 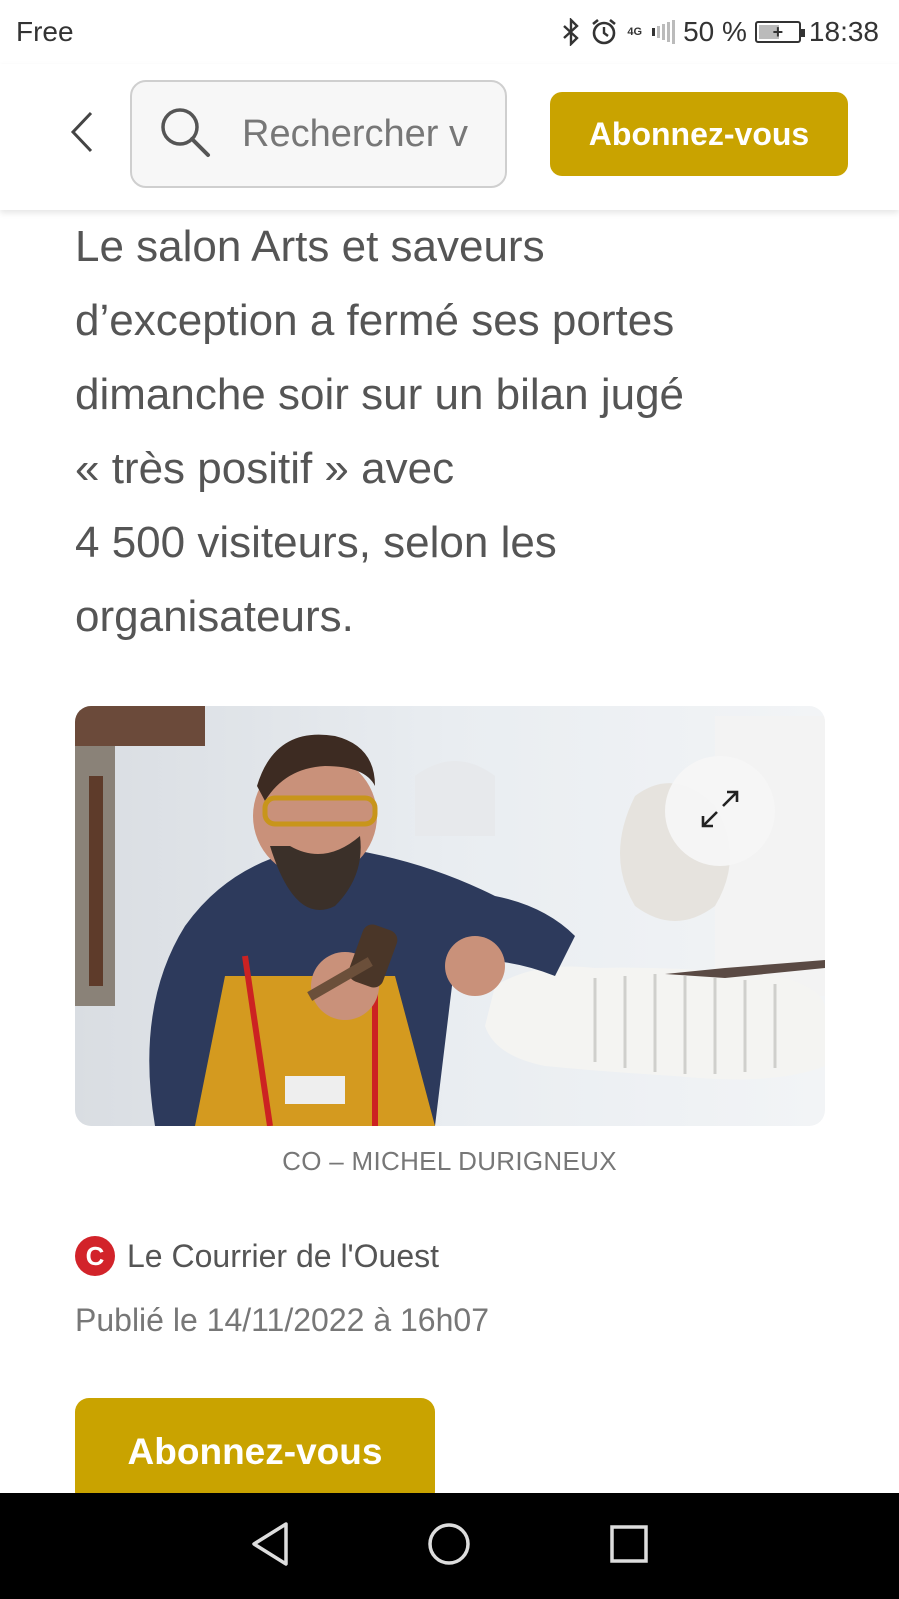 I want to click on article-source: C Le Courrier de l'Ouest, so click(x=257, y=1256).